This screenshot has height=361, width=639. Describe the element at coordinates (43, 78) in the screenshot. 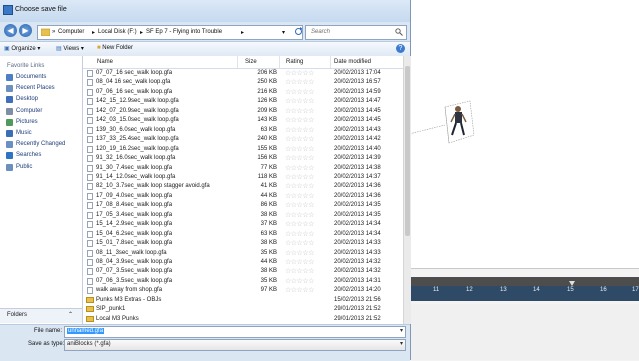

I see `nav-item-documents: Documents` at that location.